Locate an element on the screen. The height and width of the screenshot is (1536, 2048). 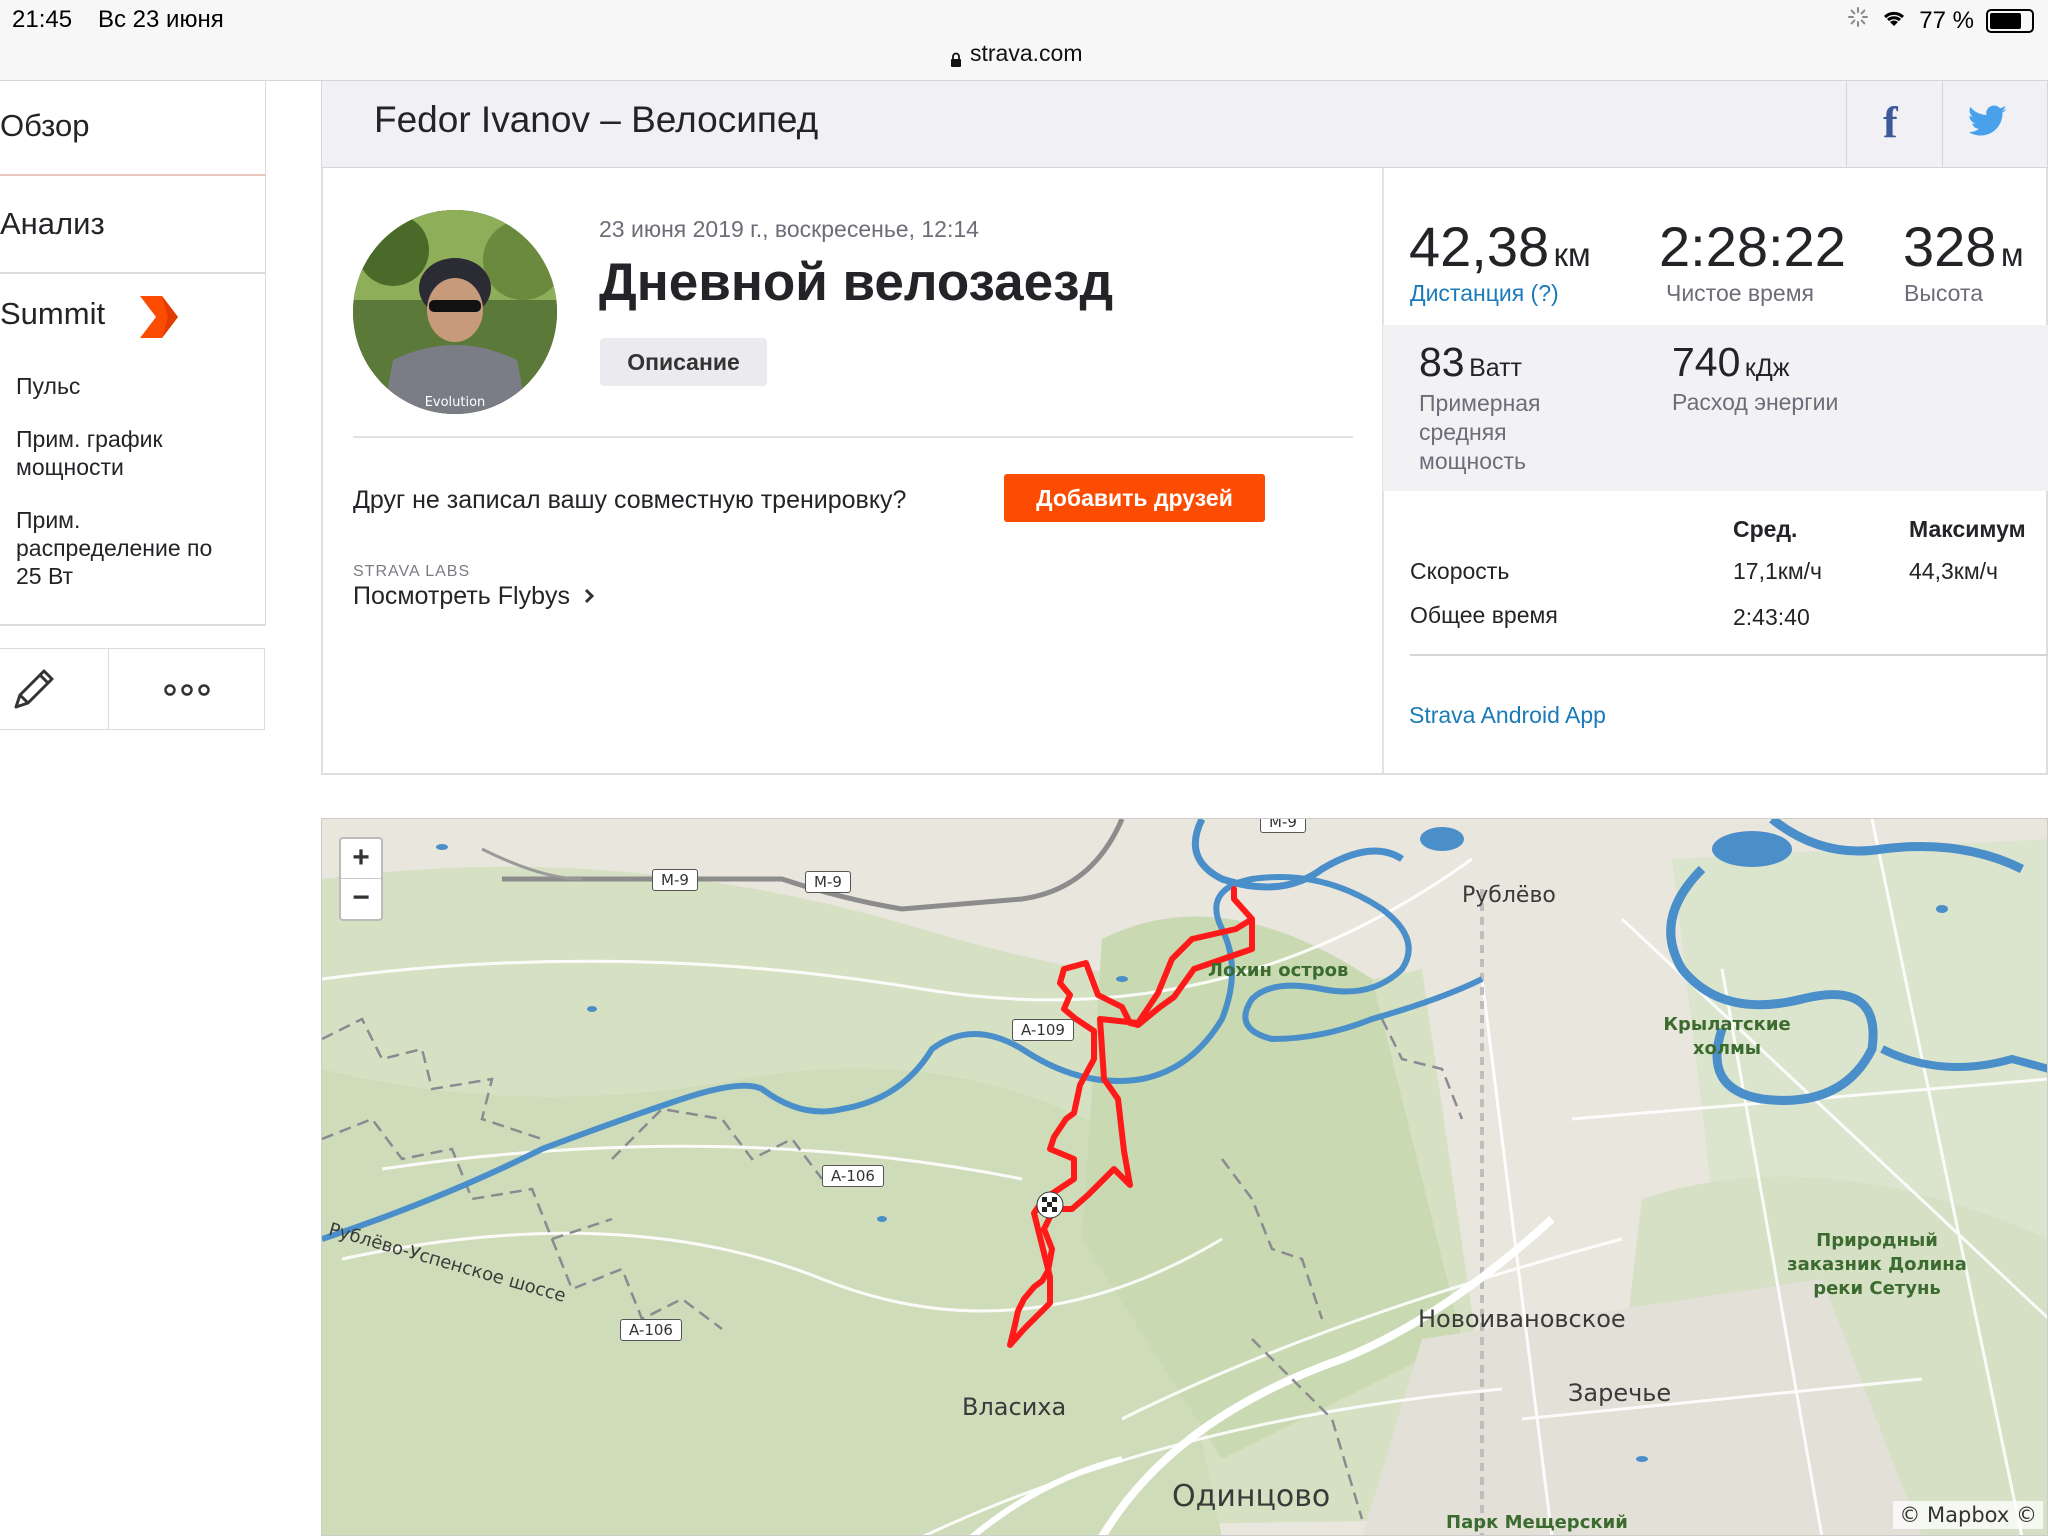
sidebar-actions is located at coordinates (132, 689).